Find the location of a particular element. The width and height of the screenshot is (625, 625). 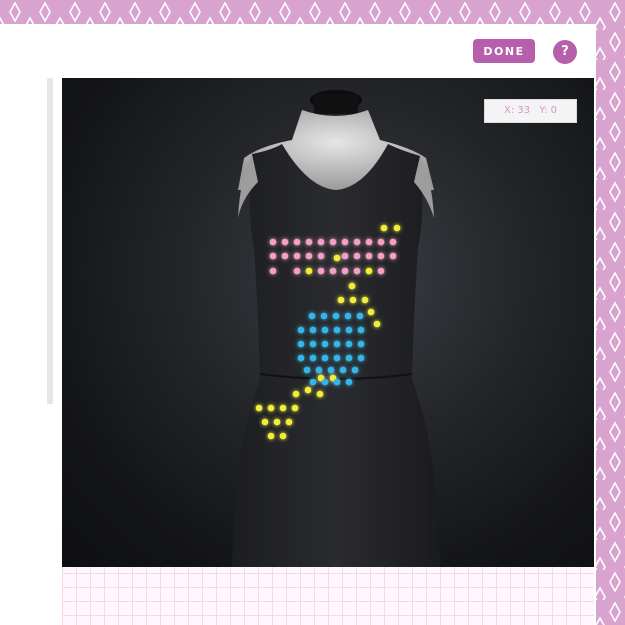

x-coordinate: X: 33 is located at coordinates (517, 110).